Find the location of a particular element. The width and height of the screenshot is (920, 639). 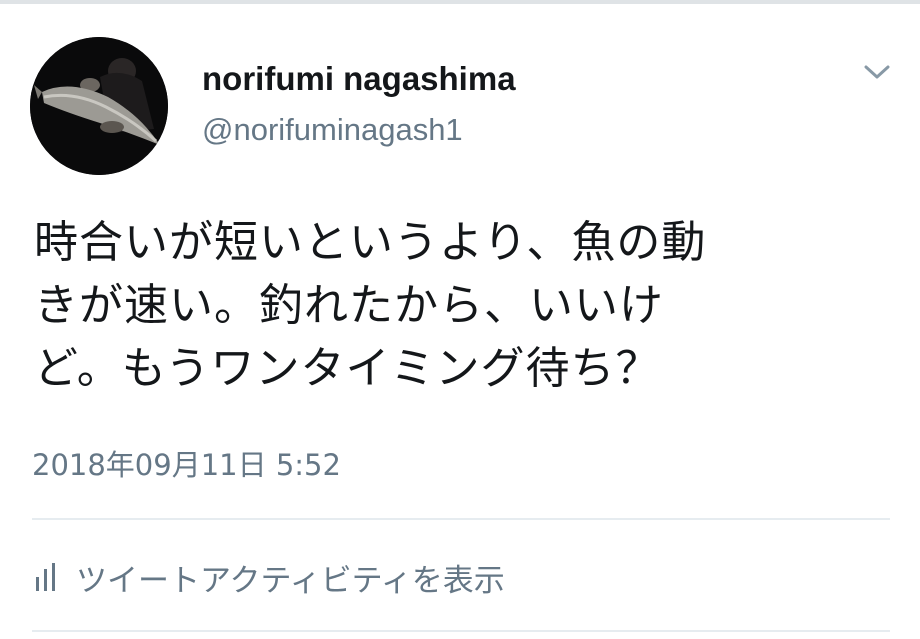

bar-chart-icon is located at coordinates (45, 577).